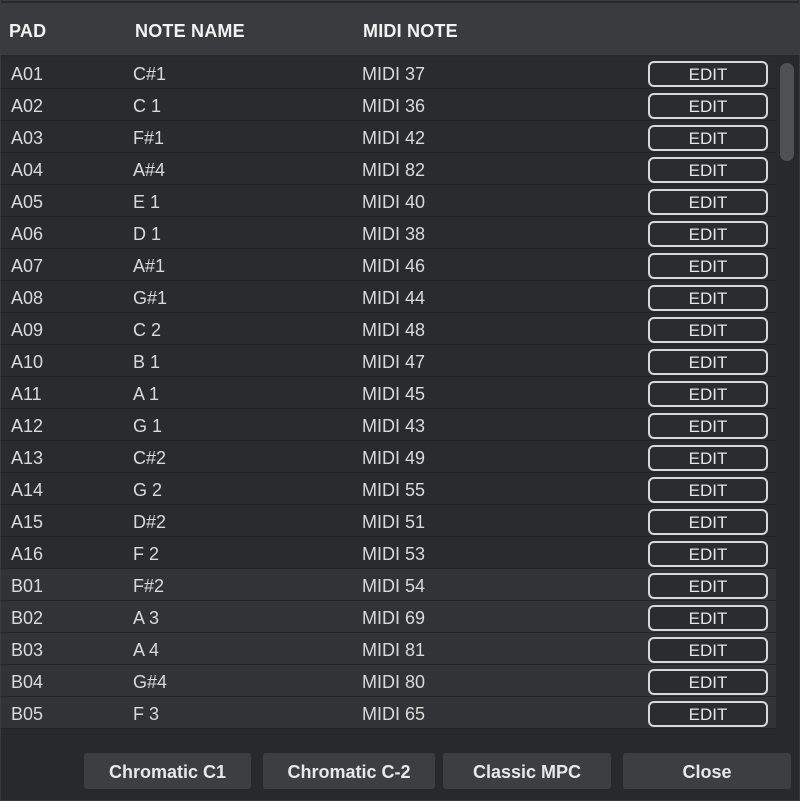  I want to click on pad-id: B03, so click(27, 650).